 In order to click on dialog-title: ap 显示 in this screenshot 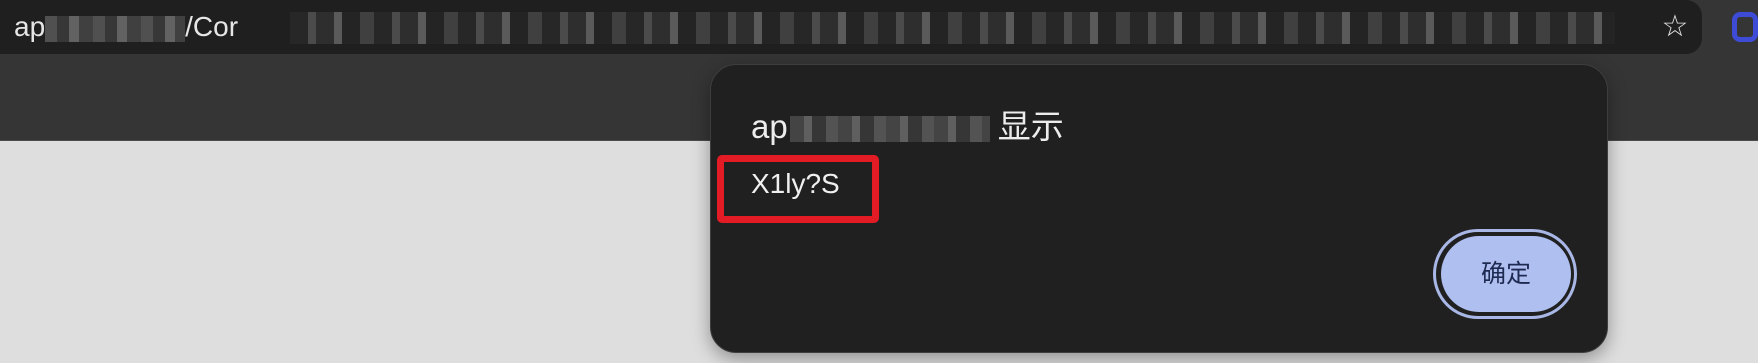, I will do `click(907, 127)`.